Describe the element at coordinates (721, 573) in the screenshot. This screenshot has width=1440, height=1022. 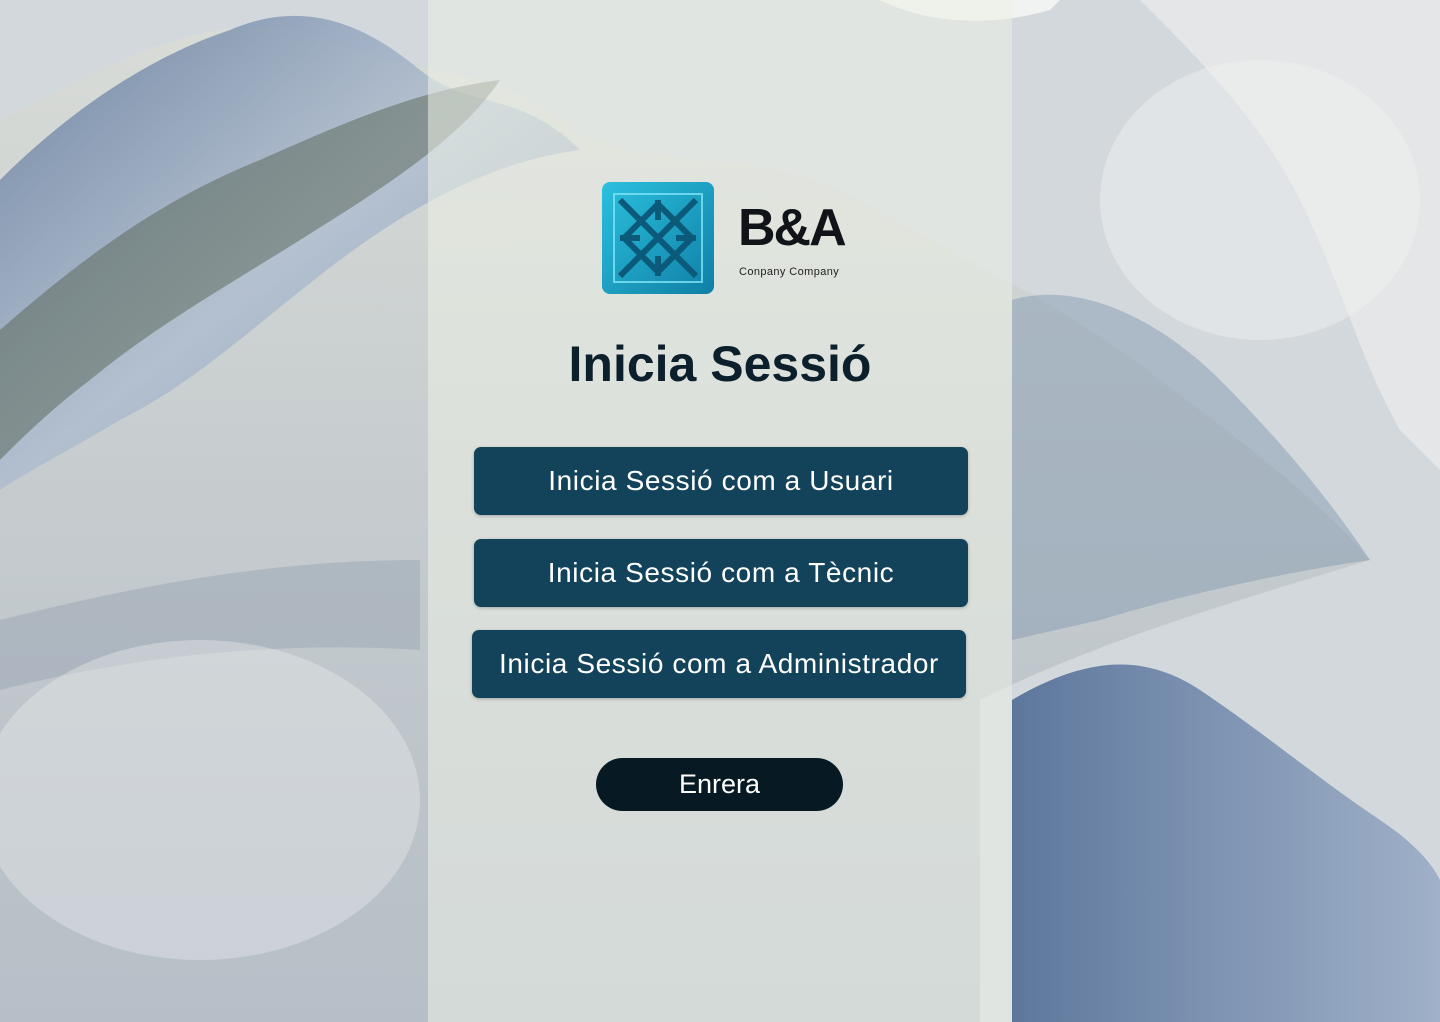
I see `login-as-technician-button: Inicia Sessió com a Tècnic` at that location.